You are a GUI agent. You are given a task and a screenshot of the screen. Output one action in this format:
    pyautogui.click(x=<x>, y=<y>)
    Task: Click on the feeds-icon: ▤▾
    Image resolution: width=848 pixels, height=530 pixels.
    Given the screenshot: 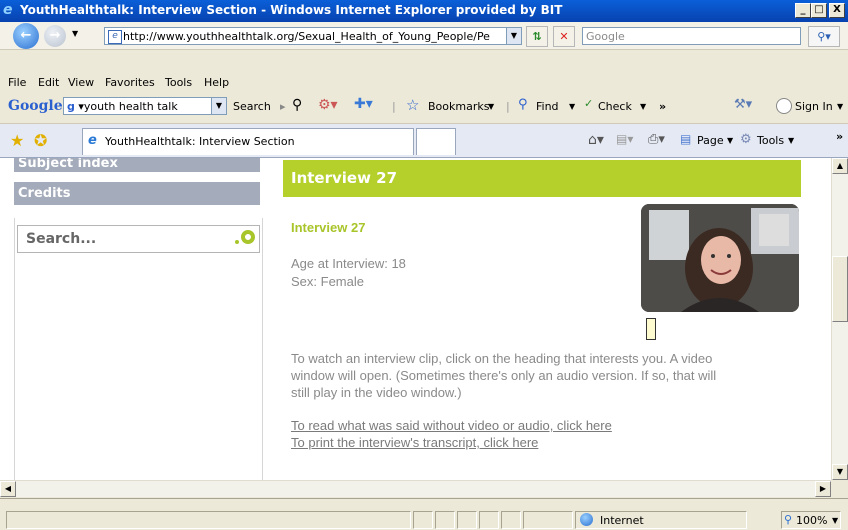 What is the action you would take?
    pyautogui.click(x=624, y=139)
    